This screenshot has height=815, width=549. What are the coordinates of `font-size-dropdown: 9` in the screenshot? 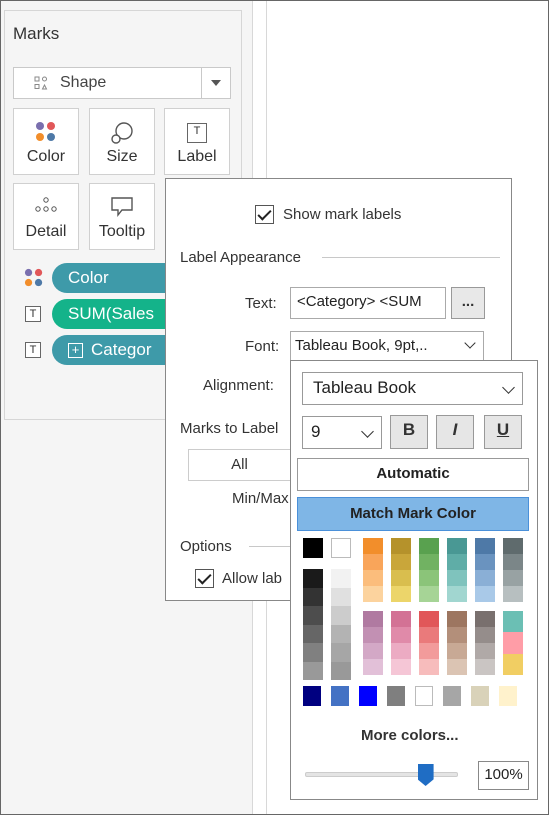 It's located at (342, 432).